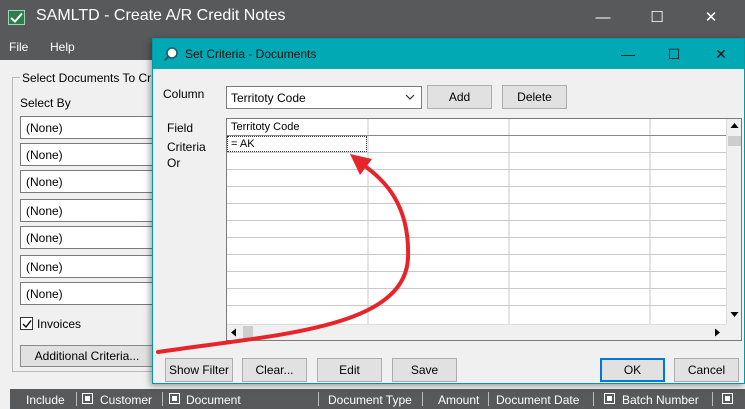 The height and width of the screenshot is (409, 745). I want to click on menu-help: Help, so click(62, 47).